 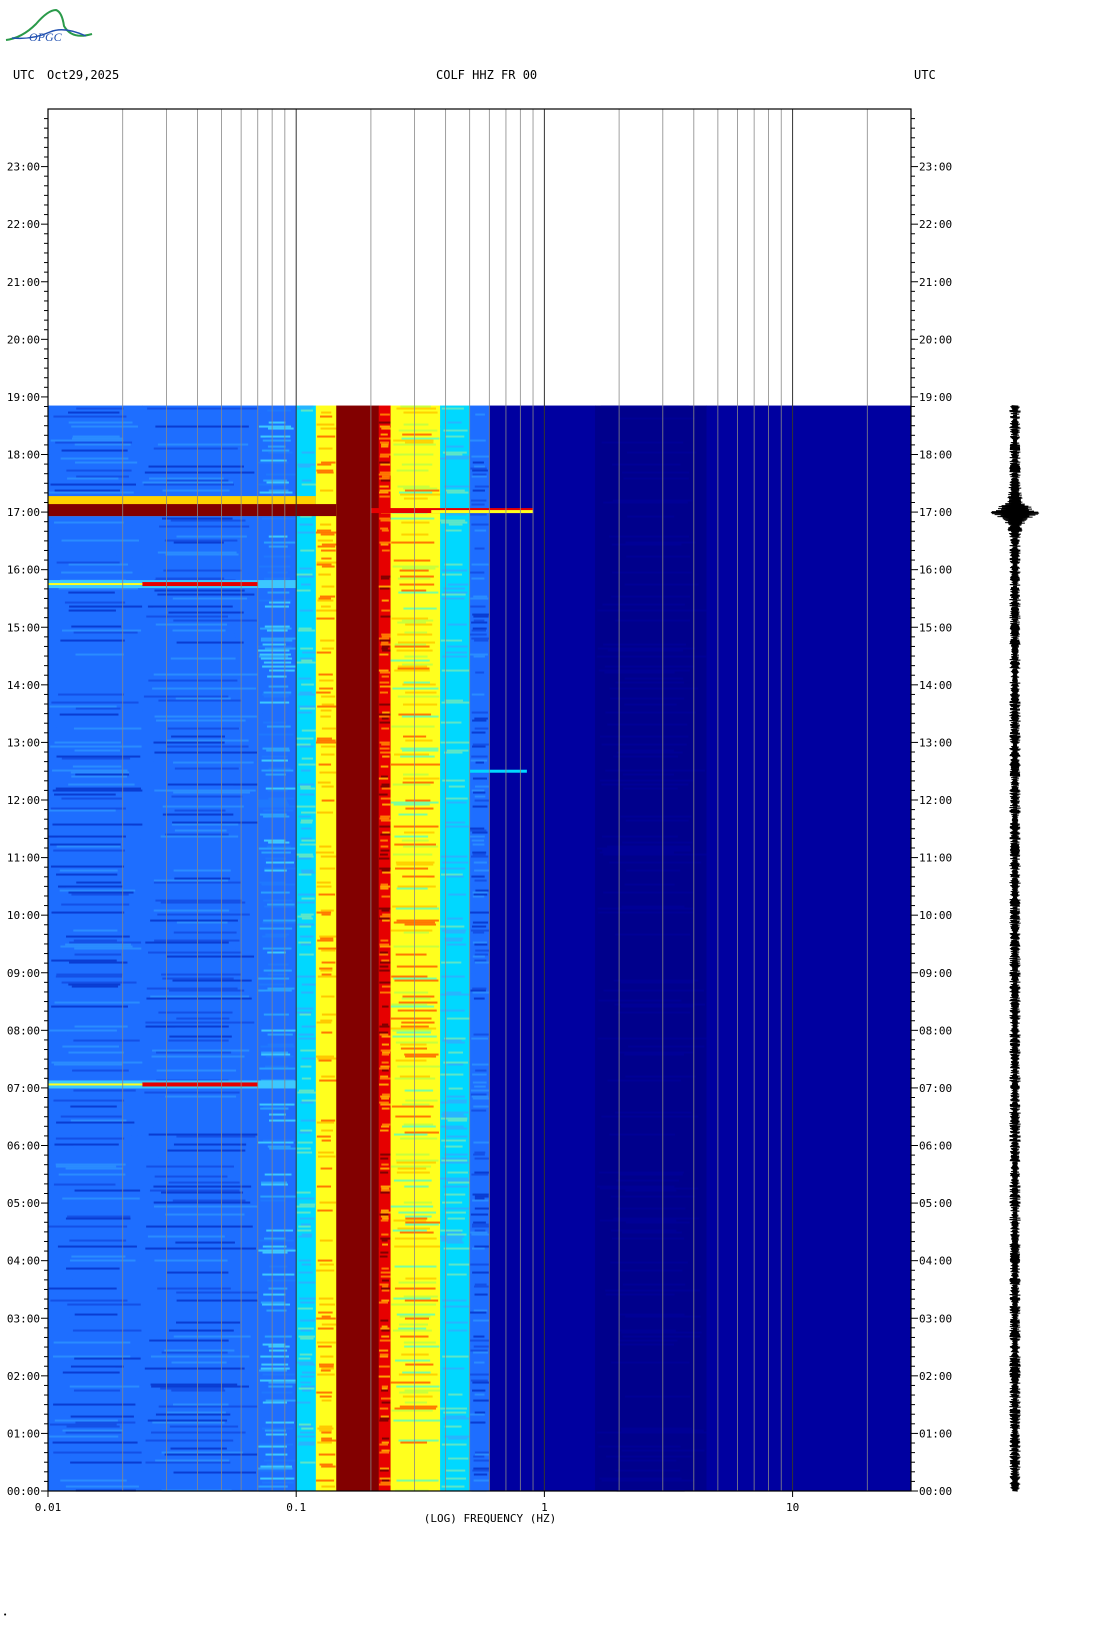 I want to click on y-tick-label-right: 17:00, so click(x=935, y=512).